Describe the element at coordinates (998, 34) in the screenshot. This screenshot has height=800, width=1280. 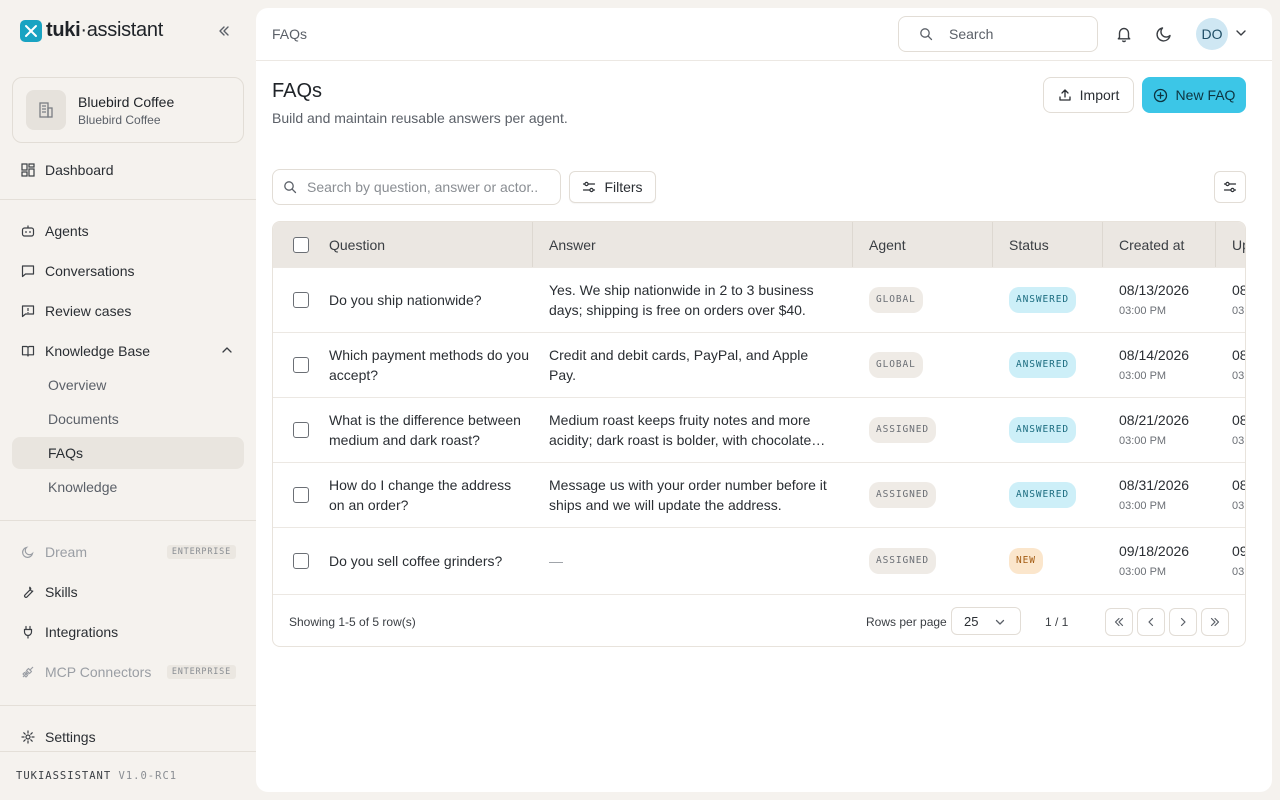
I see `global-search: Search` at that location.